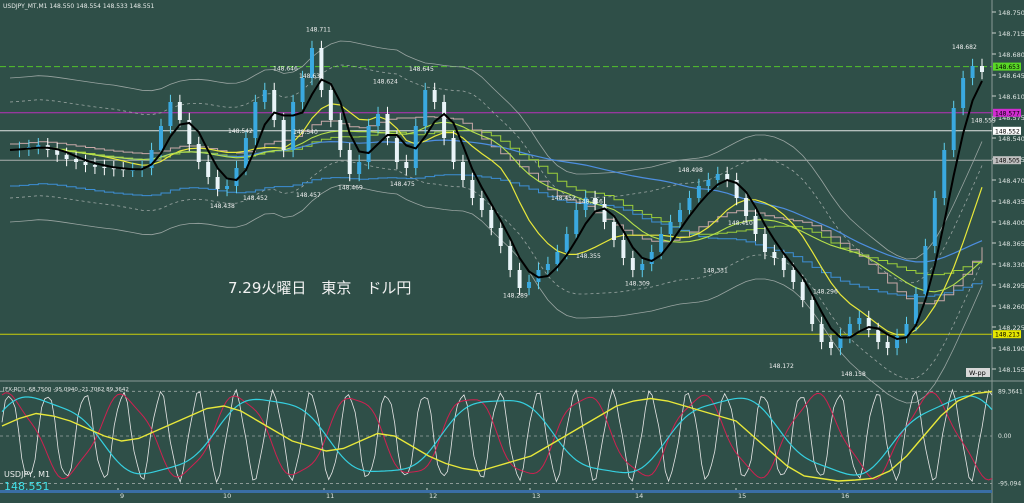 Image resolution: width=1024 pixels, height=503 pixels. Describe the element at coordinates (1007, 335) in the screenshot. I see `price-tag-label: 148.213` at that location.